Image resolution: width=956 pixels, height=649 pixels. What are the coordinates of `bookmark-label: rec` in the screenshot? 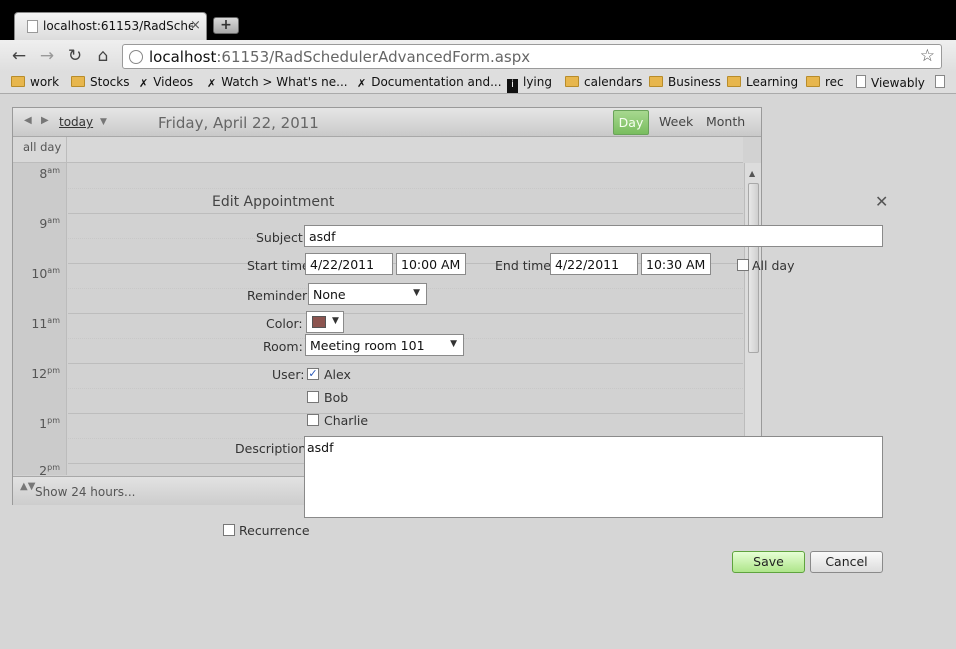 It's located at (834, 82).